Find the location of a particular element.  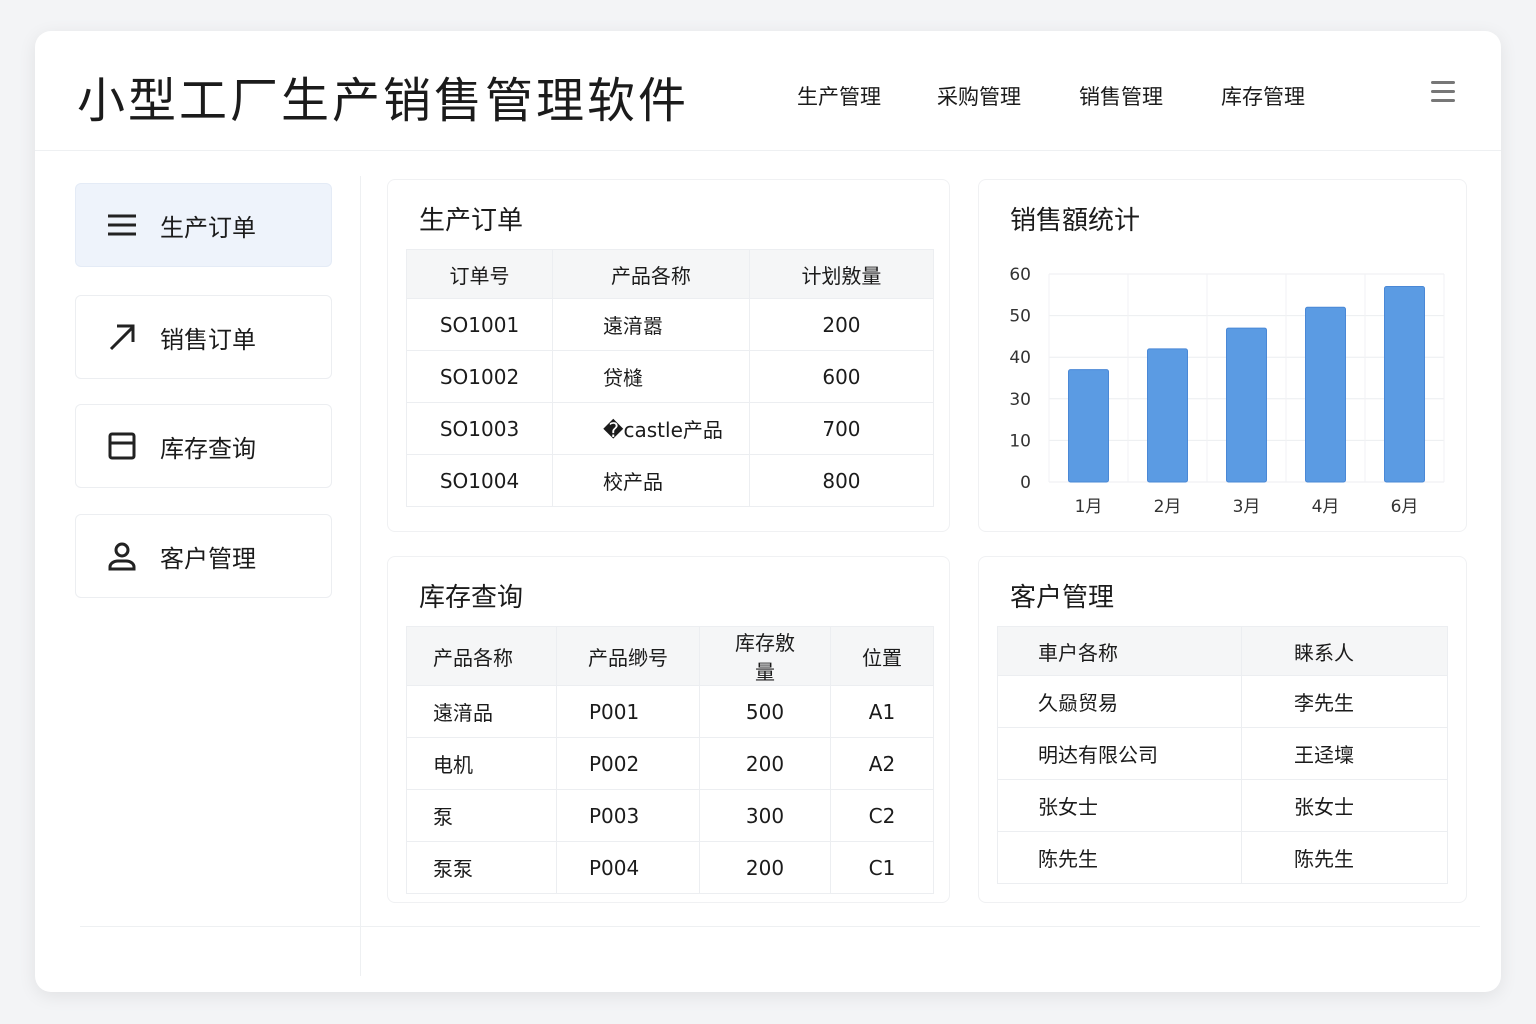

column-header: 订单号 is located at coordinates (479, 274).